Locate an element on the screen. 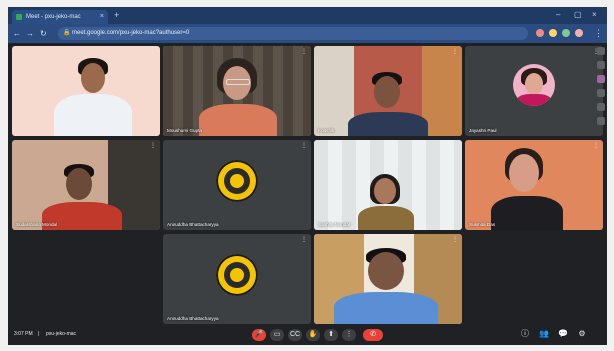  tab-title: Meet - pxu-jeko-mac is located at coordinates (53, 17).